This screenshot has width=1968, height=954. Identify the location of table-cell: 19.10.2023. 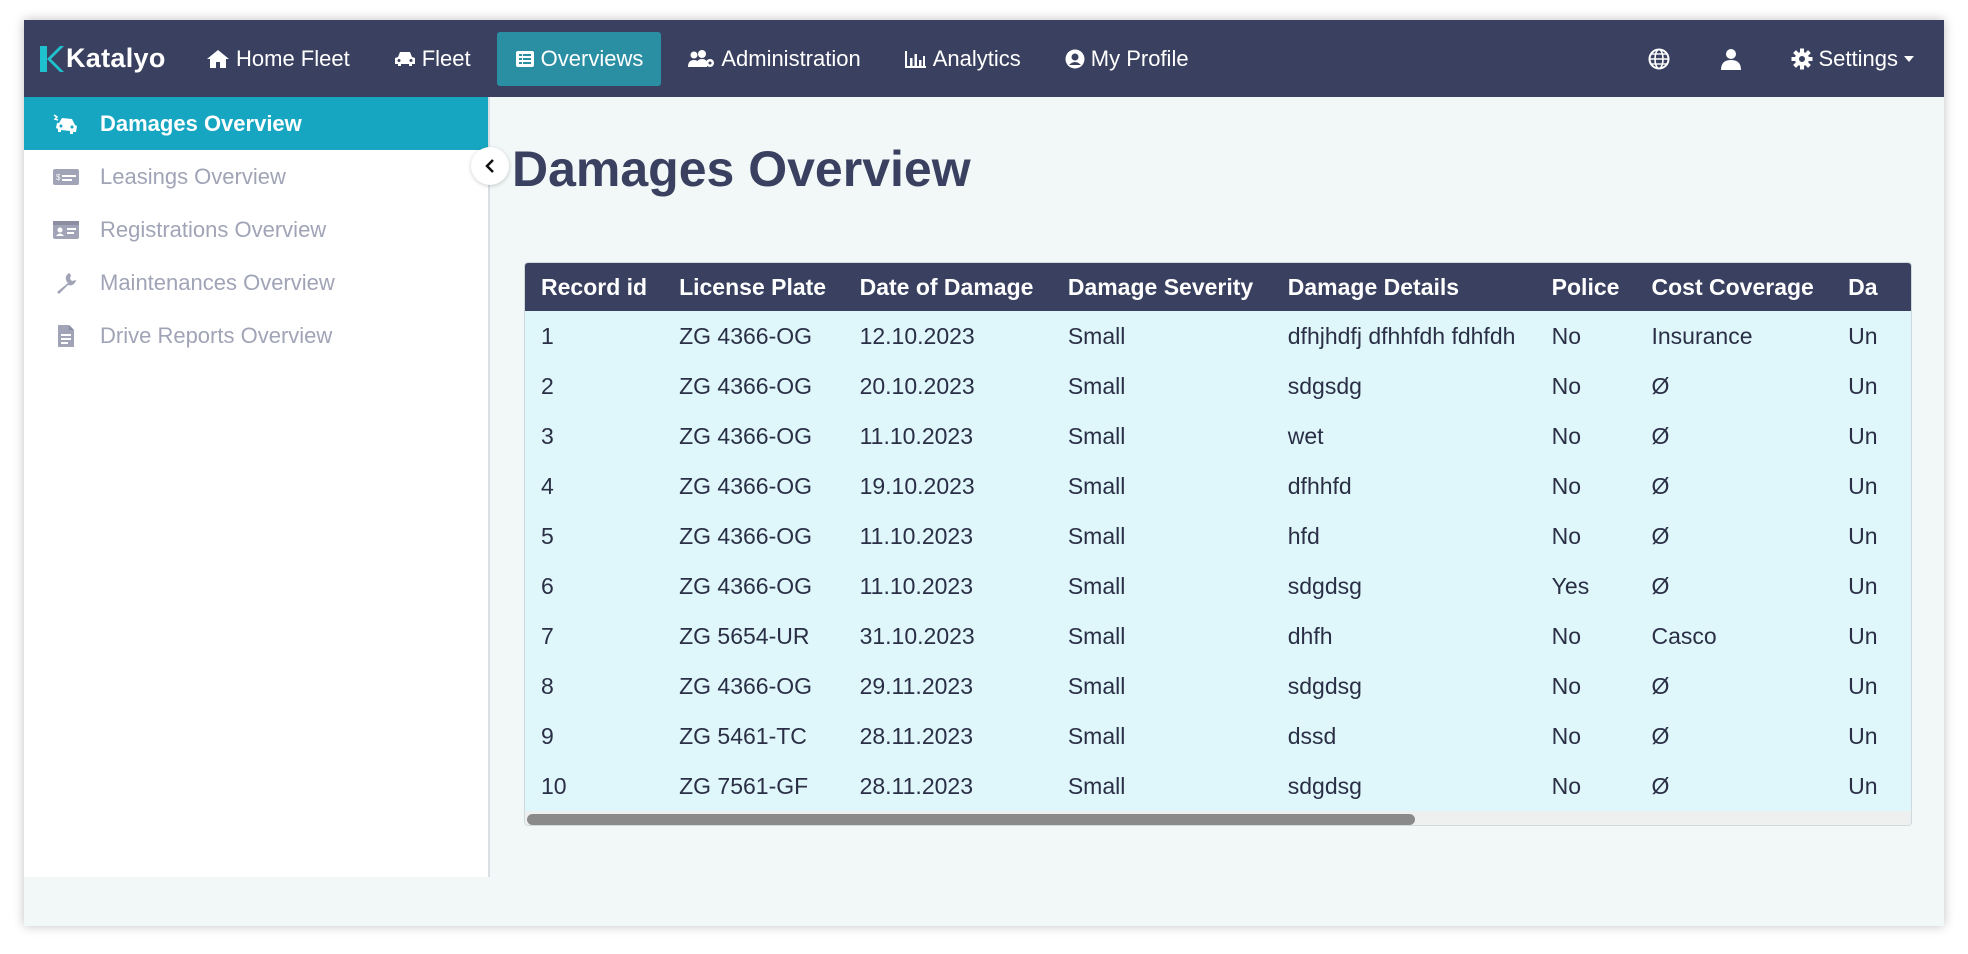
(917, 485).